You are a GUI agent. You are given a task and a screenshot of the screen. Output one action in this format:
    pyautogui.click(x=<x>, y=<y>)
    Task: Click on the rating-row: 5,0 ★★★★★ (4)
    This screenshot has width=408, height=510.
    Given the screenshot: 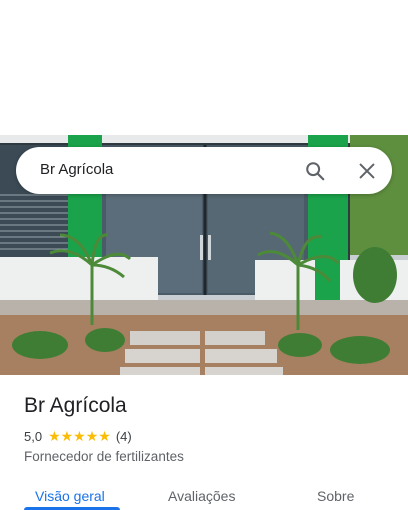 What is the action you would take?
    pyautogui.click(x=78, y=436)
    